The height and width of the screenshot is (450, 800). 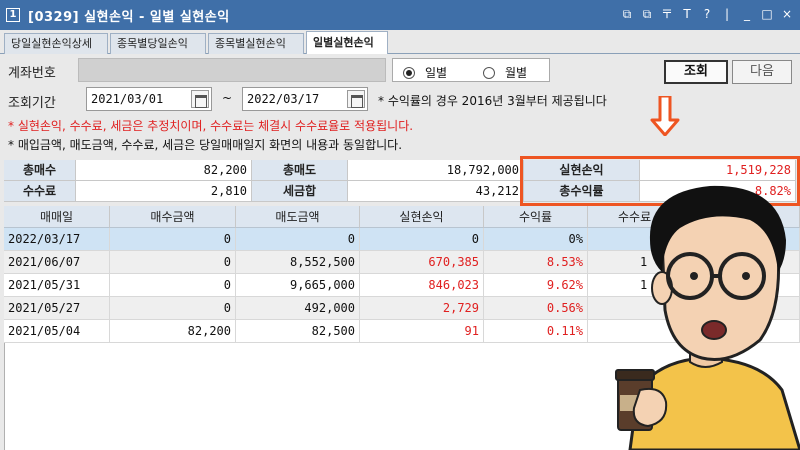 What do you see at coordinates (200, 99) in the screenshot?
I see `start-calendar-icon` at bounding box center [200, 99].